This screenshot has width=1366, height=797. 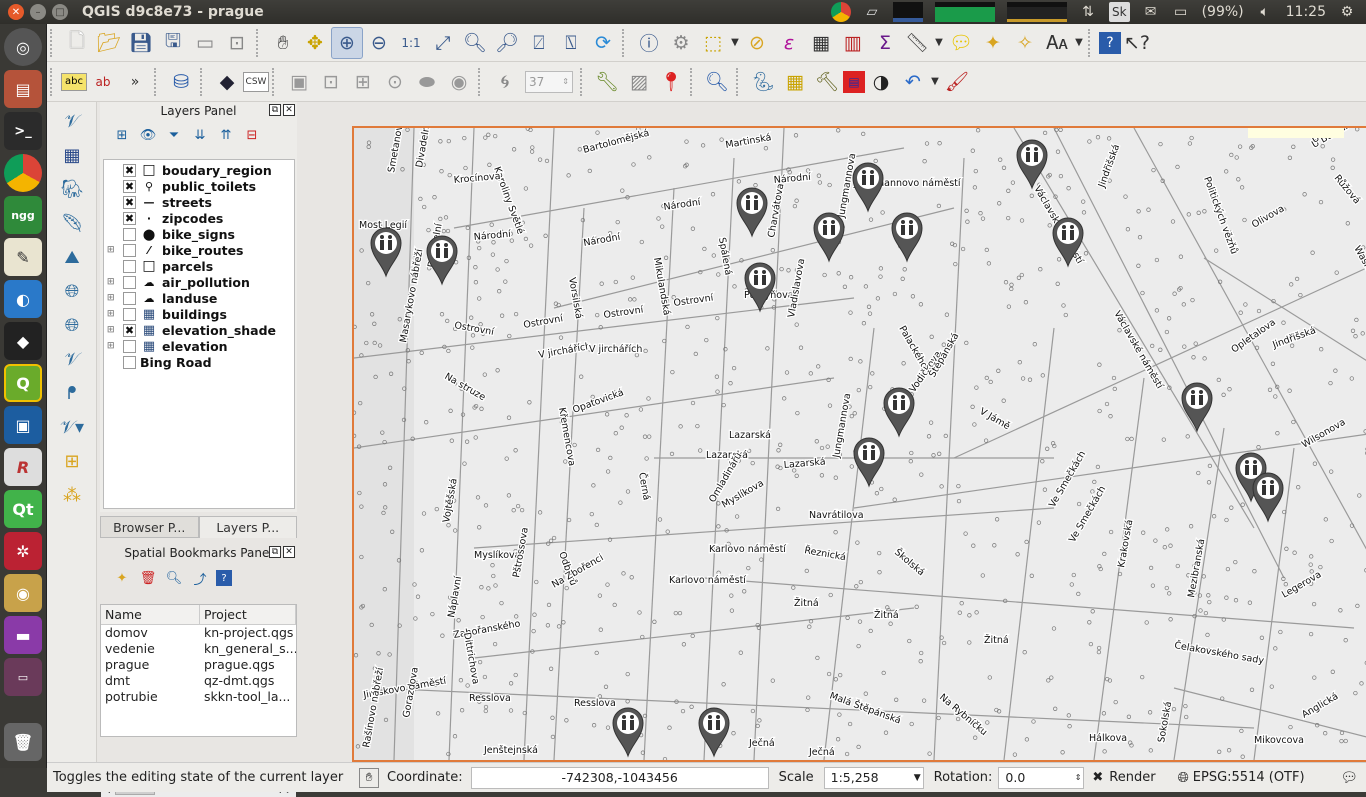 What do you see at coordinates (475, 43) in the screenshot?
I see `zoom-to-selection-icon: 🔍︎` at bounding box center [475, 43].